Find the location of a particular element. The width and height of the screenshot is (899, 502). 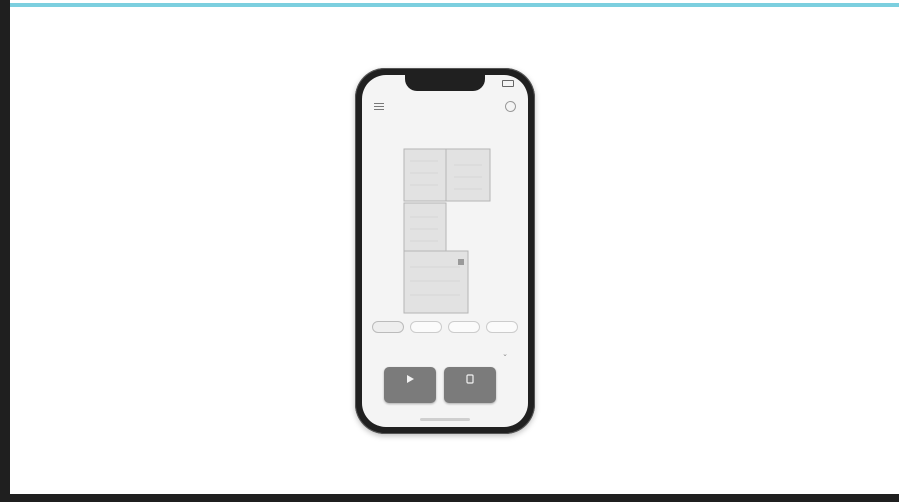

room-tabs is located at coordinates (445, 328).